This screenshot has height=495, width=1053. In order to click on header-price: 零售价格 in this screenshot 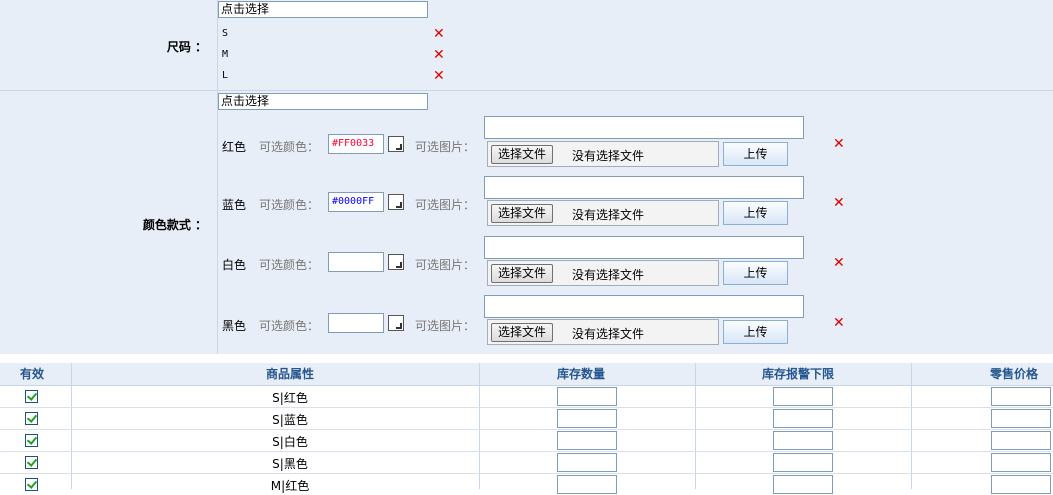, I will do `click(1014, 374)`.